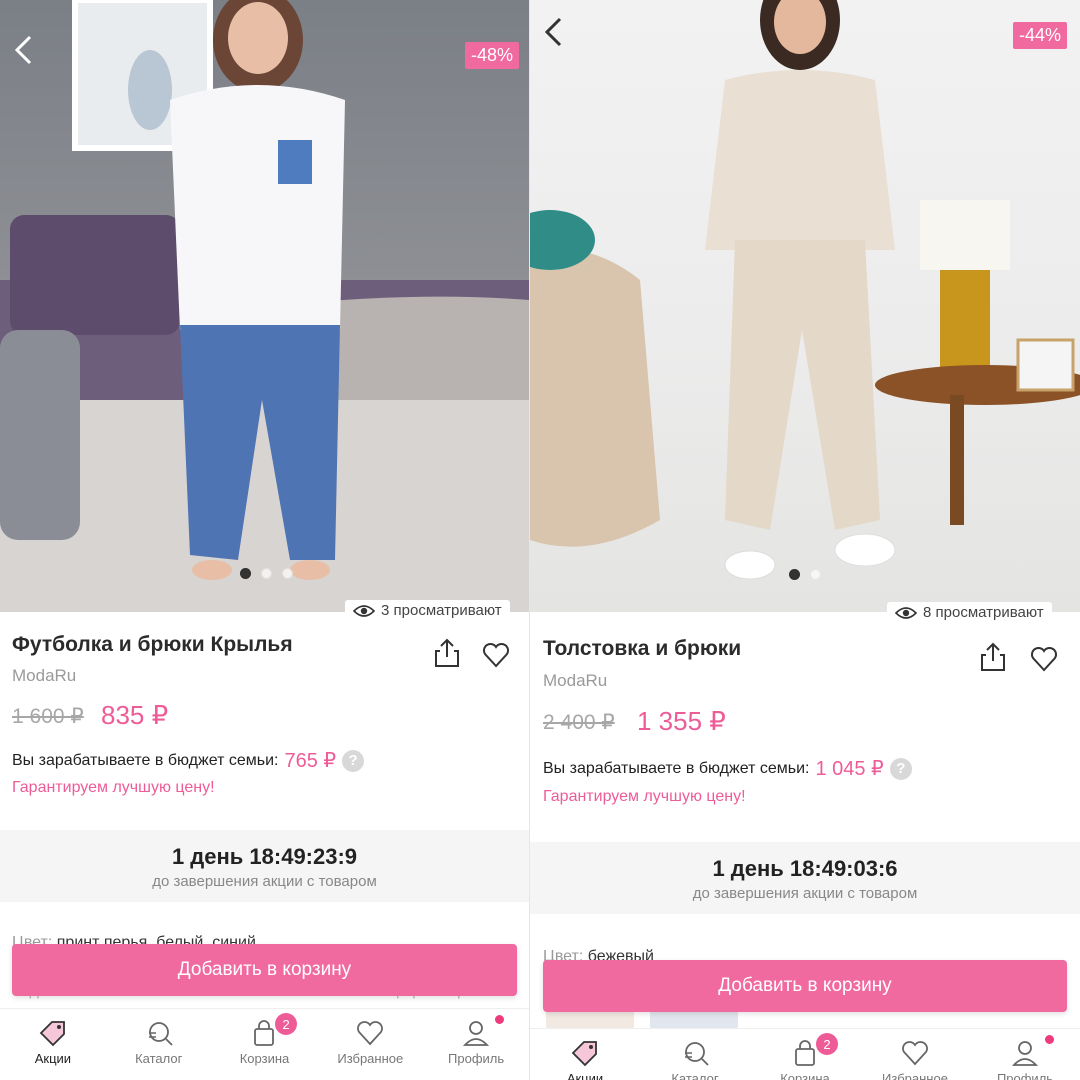 The height and width of the screenshot is (1080, 1080). Describe the element at coordinates (579, 722) in the screenshot. I see `old-price: 2 400 ₽` at that location.